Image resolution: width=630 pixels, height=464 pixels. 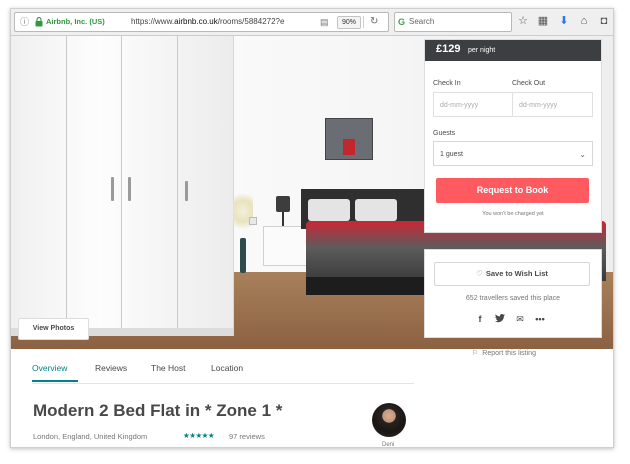 I want to click on report-listing-link: ⚐ Report this listing, so click(x=504, y=353).